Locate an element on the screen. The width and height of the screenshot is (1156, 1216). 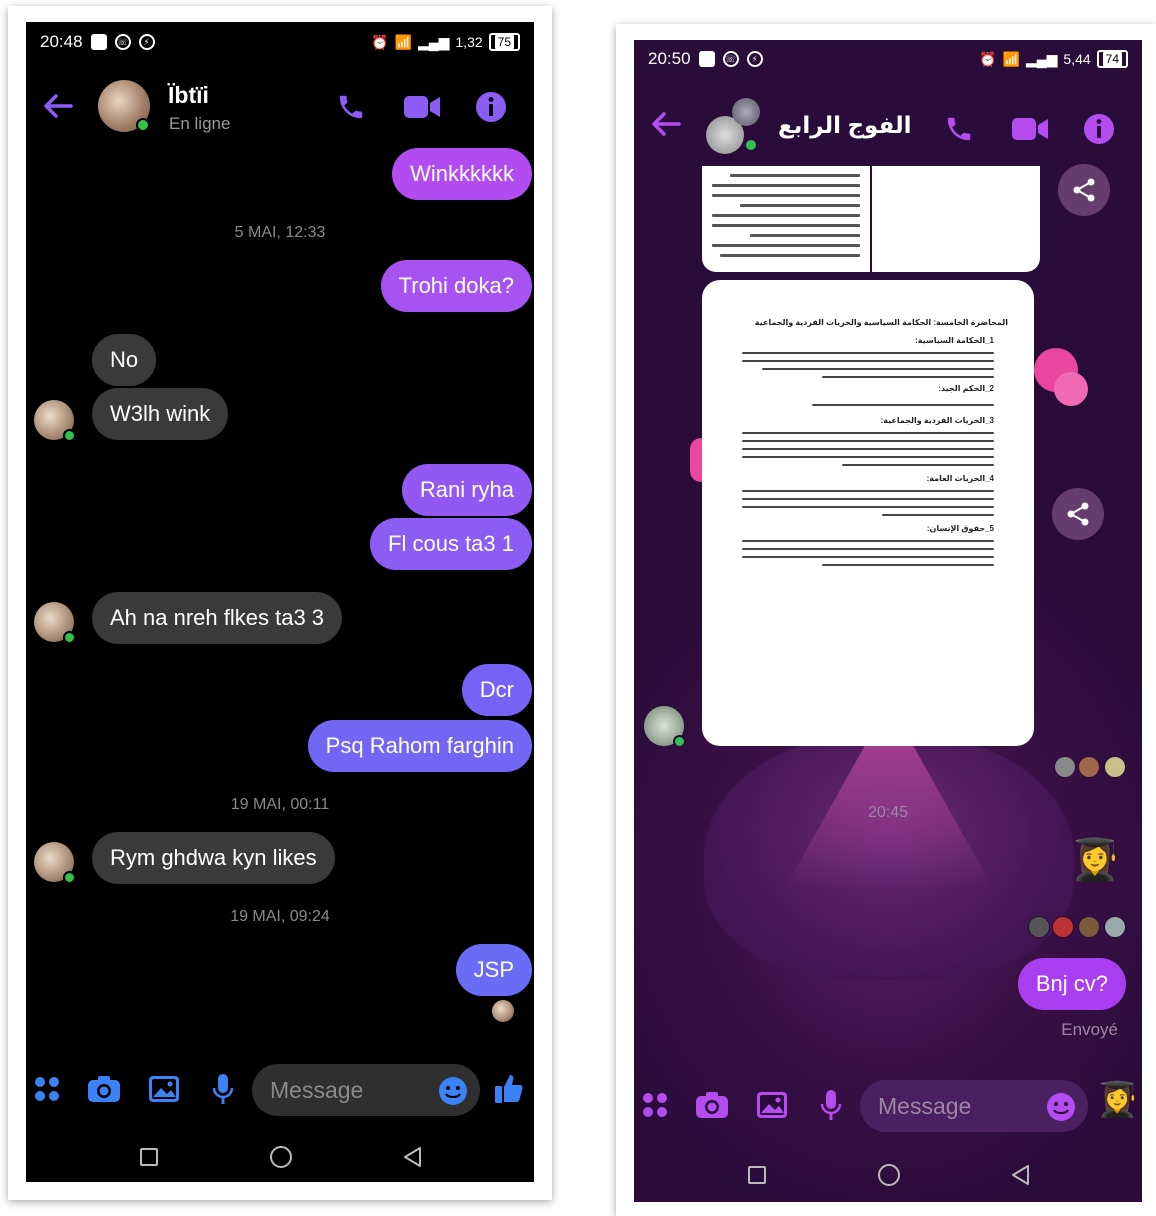
message-bubble-incoming: Ah na nreh flkes ta3 3 is located at coordinates (217, 618).